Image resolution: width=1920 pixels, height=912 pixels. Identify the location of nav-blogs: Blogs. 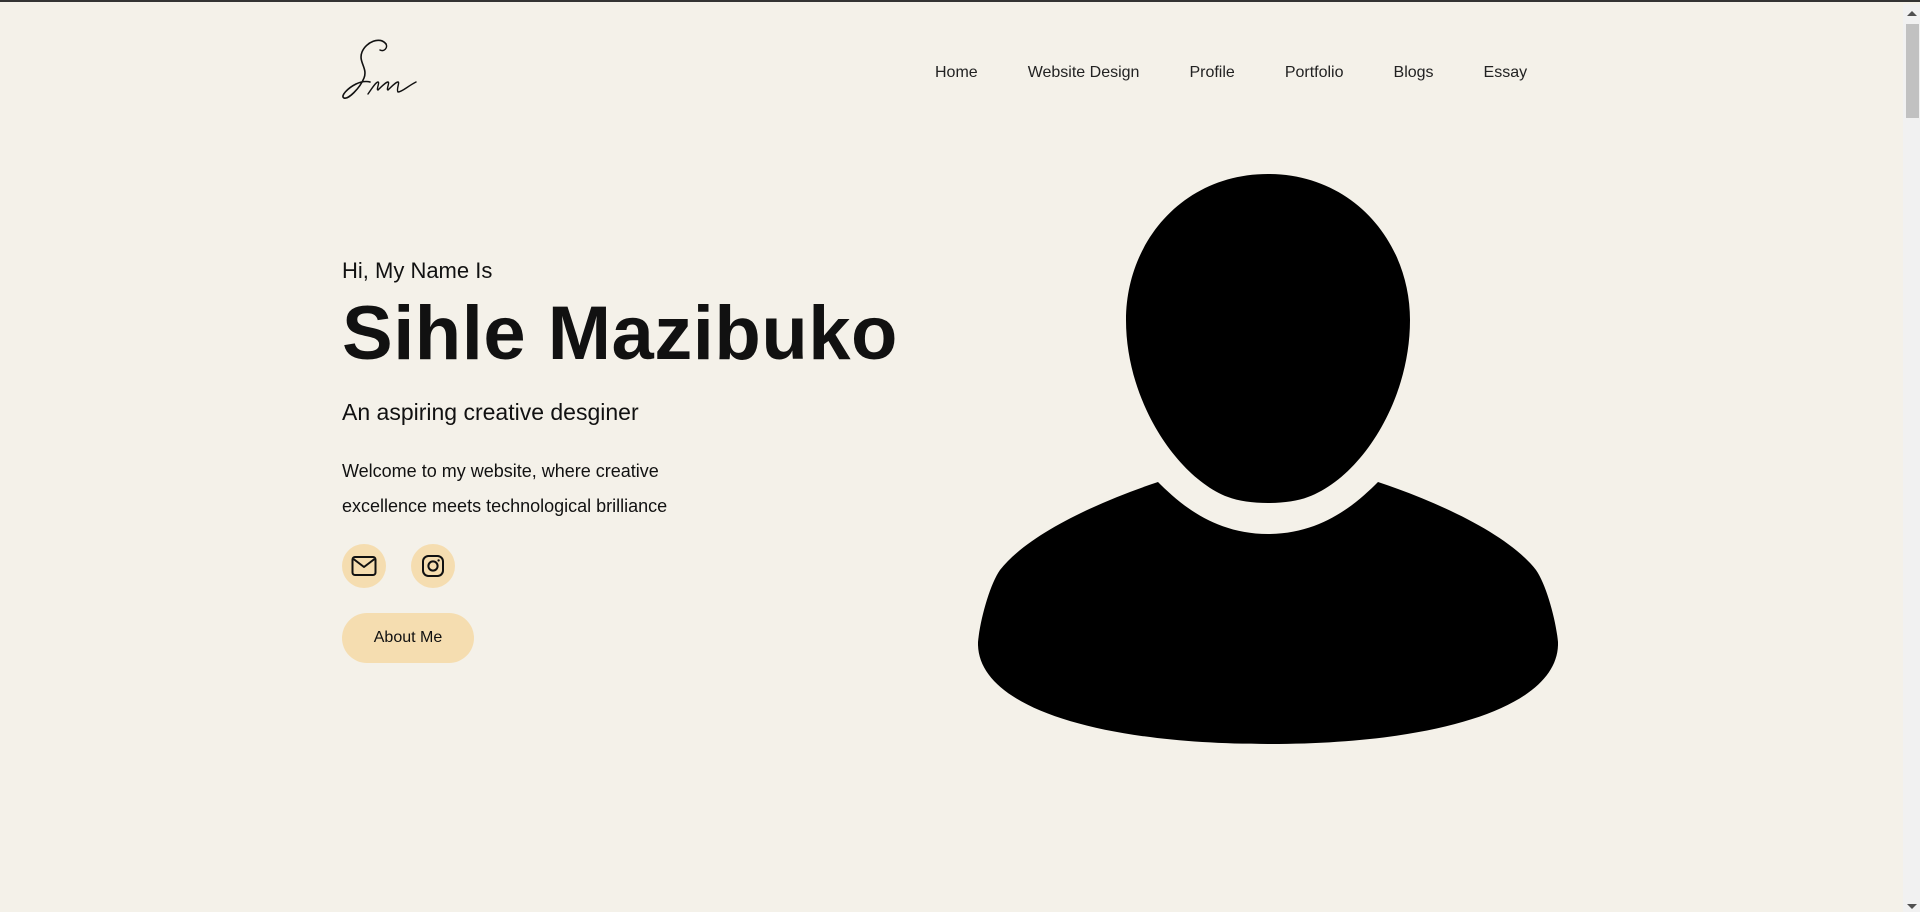
(1414, 73).